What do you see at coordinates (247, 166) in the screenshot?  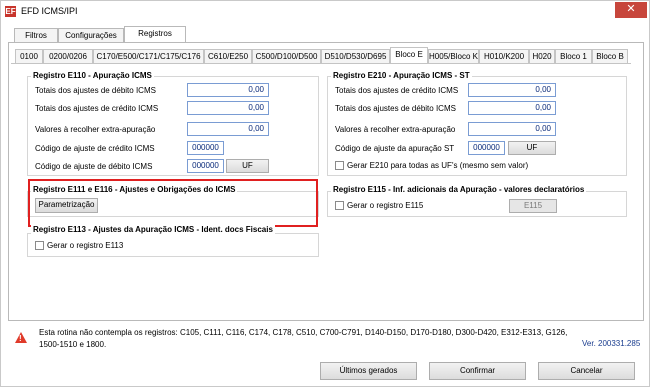 I see `e110-uf-button: UF` at bounding box center [247, 166].